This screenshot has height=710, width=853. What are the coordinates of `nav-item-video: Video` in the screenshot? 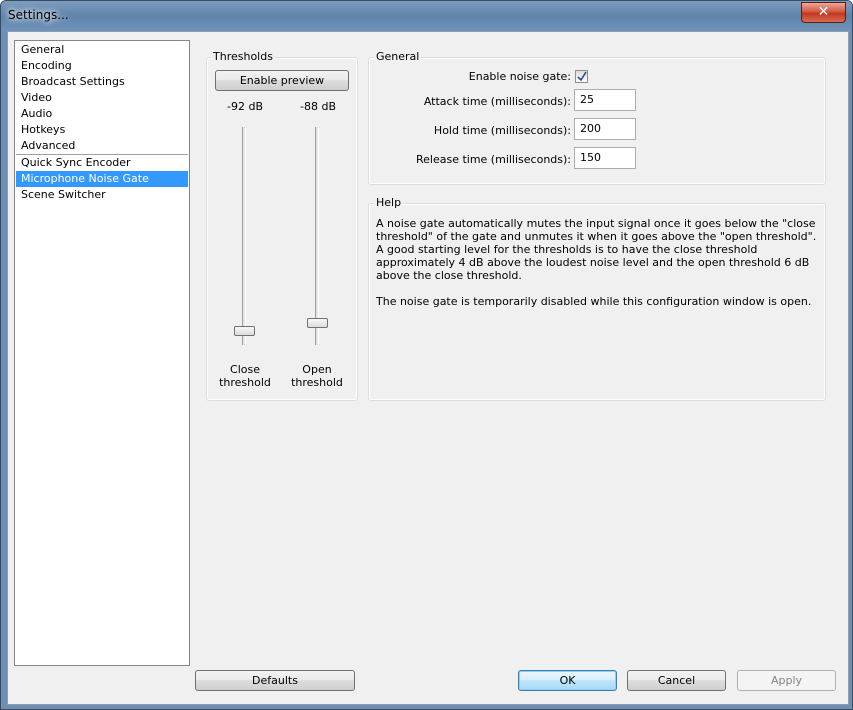 It's located at (102, 98).